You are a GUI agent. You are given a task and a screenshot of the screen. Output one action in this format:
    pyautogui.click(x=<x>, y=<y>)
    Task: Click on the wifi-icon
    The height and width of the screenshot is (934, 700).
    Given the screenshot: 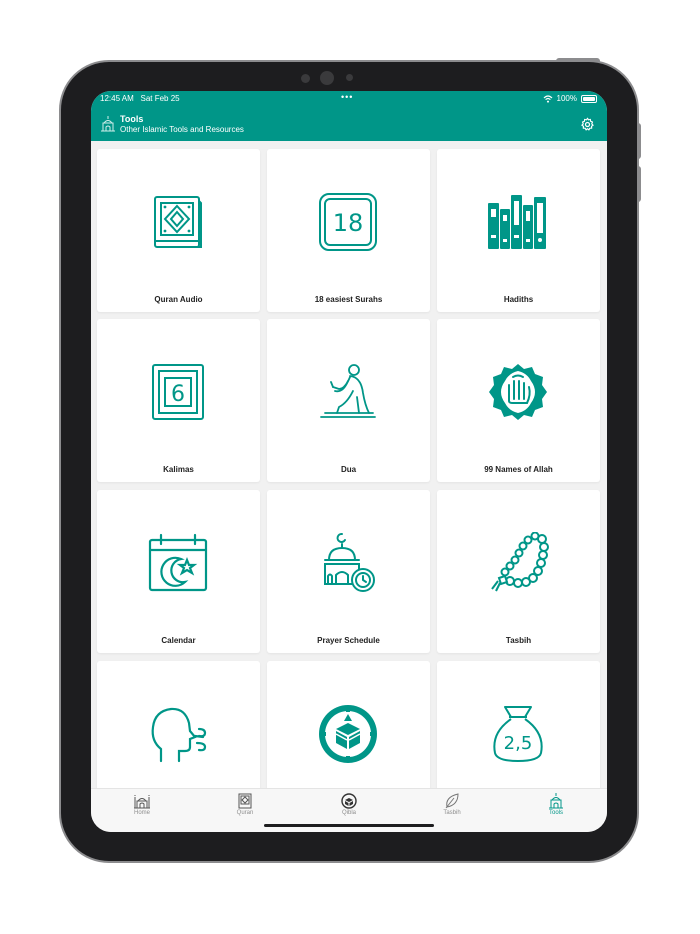 What is the action you would take?
    pyautogui.click(x=547, y=98)
    